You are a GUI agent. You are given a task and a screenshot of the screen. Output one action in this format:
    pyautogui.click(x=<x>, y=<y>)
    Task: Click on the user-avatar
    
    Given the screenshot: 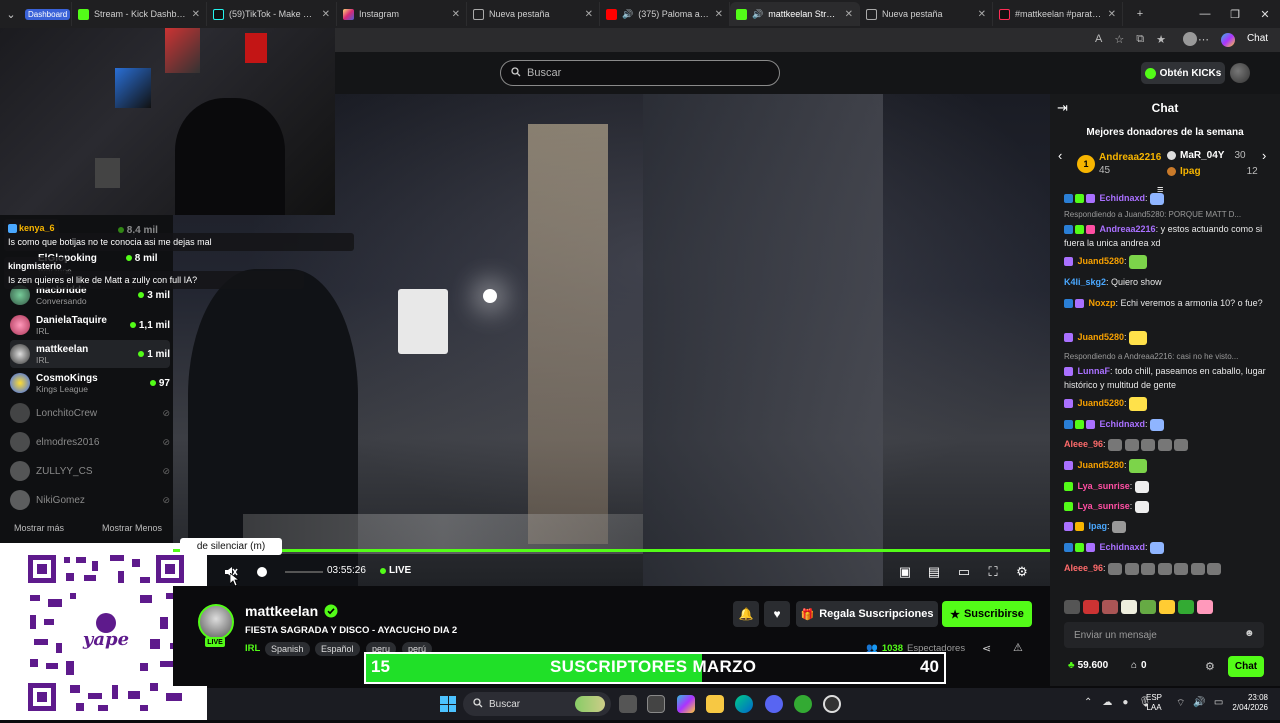 What is the action you would take?
    pyautogui.click(x=1240, y=73)
    